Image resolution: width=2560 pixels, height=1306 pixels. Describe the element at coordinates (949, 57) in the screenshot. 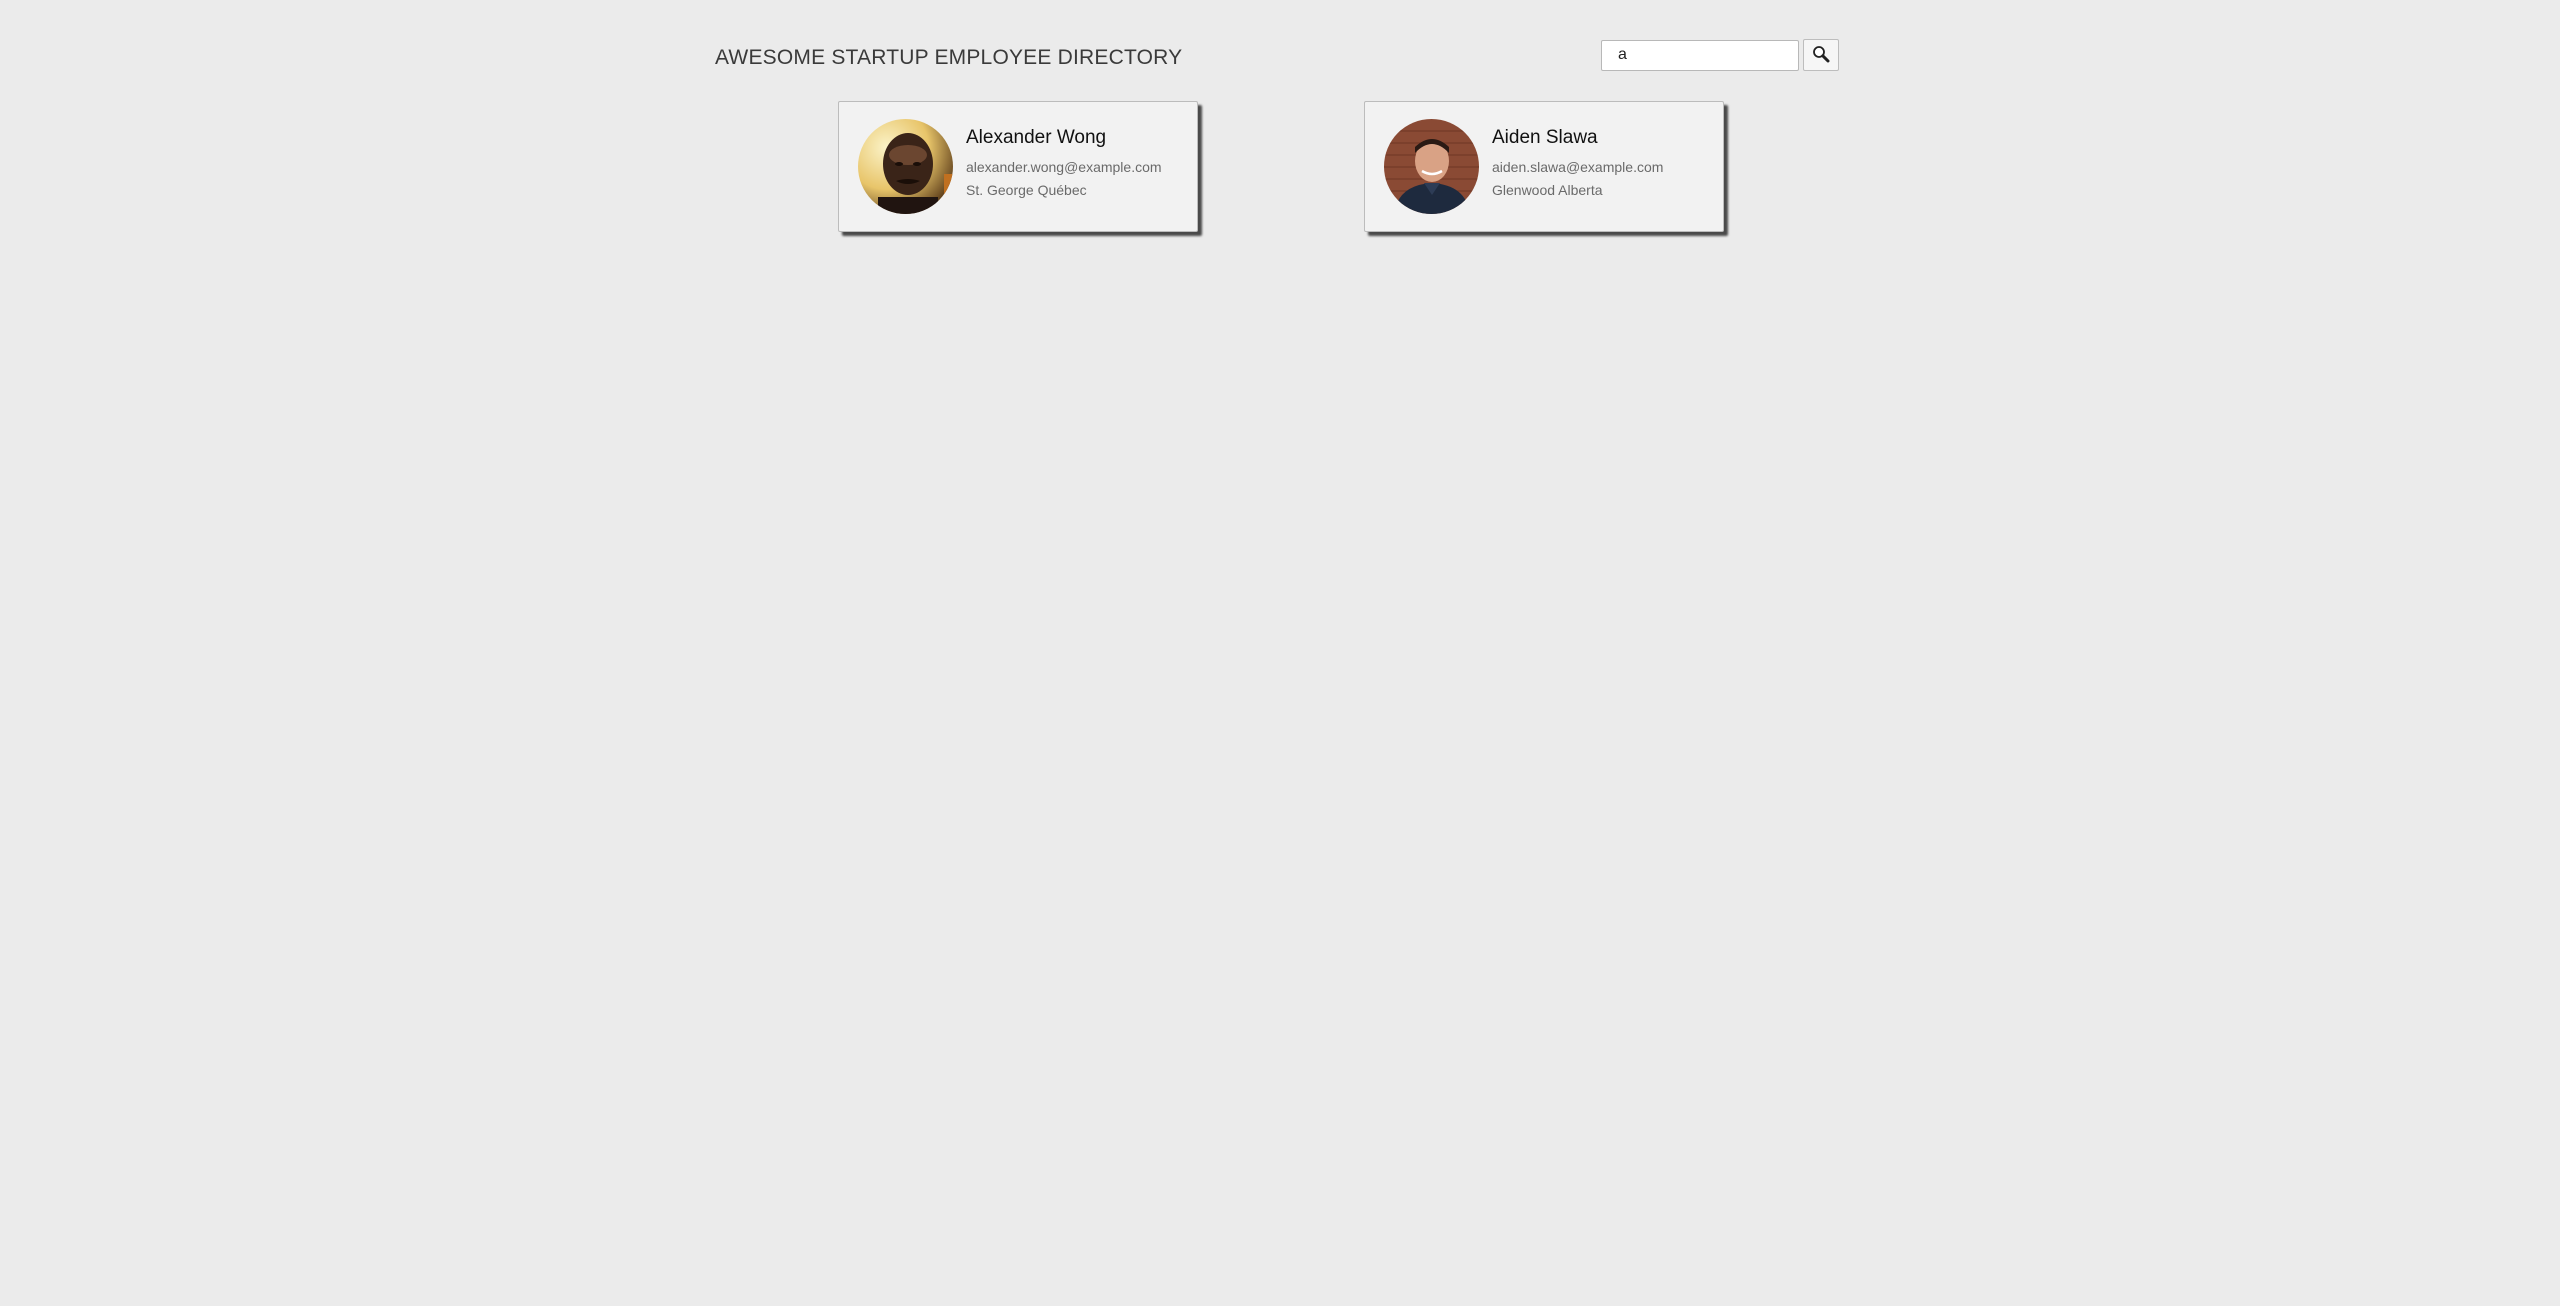

I see `page-title: AWESOME STARTUP EMPLOYEE DIRECTORY` at that location.